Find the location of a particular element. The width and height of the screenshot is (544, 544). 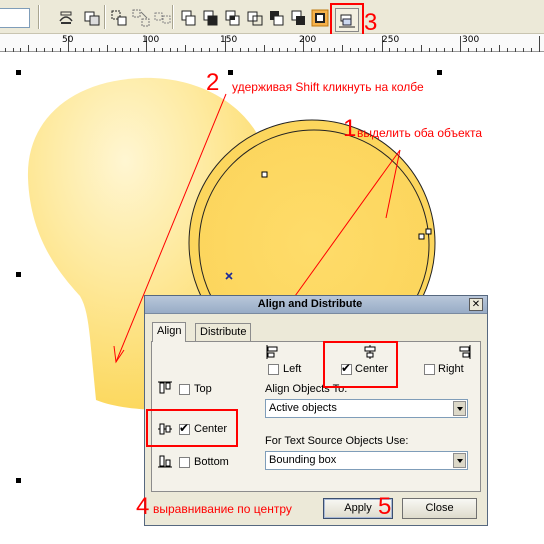

step2-text: удерживая Shift кликнуть на колбе is located at coordinates (328, 87).